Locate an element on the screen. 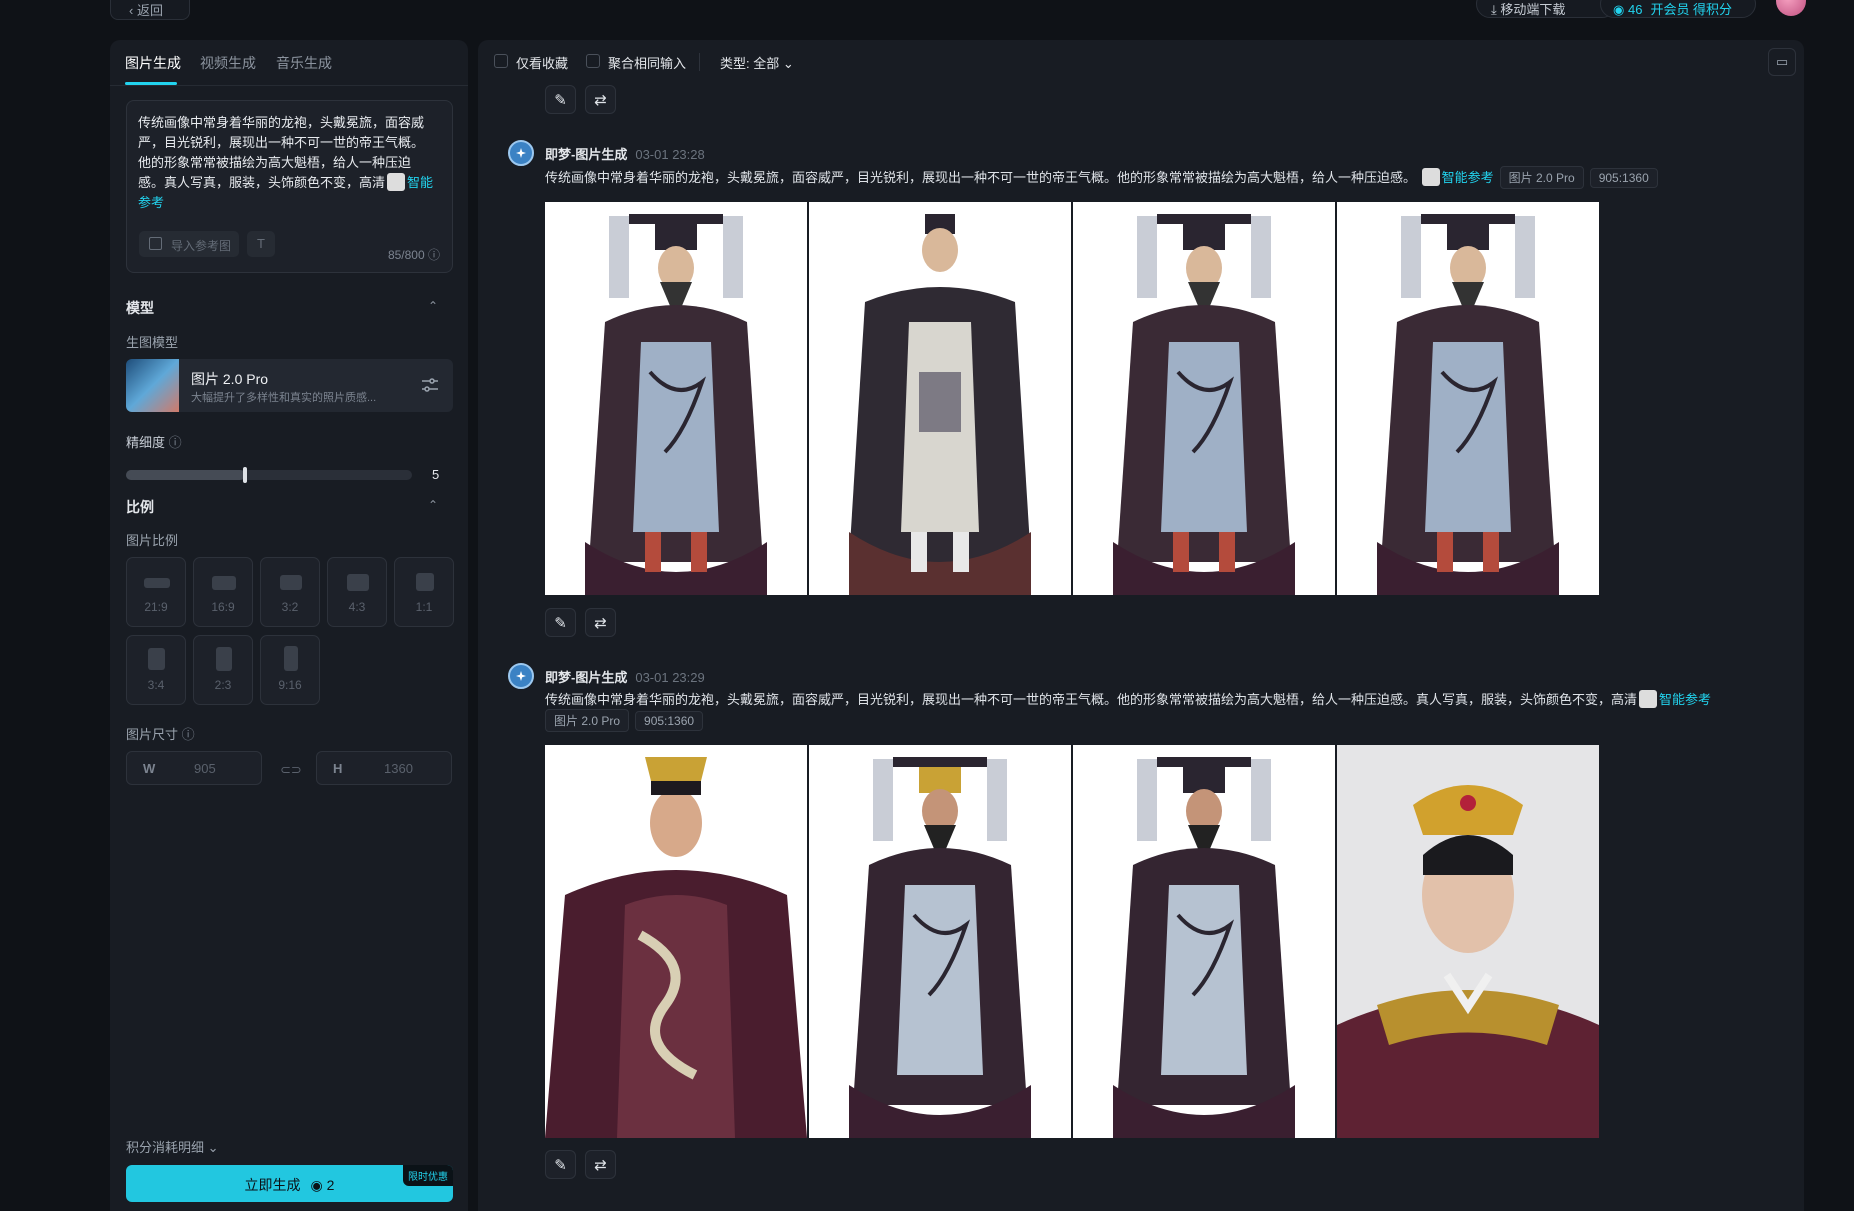  ratio-16-9: 16:9 is located at coordinates (223, 592).